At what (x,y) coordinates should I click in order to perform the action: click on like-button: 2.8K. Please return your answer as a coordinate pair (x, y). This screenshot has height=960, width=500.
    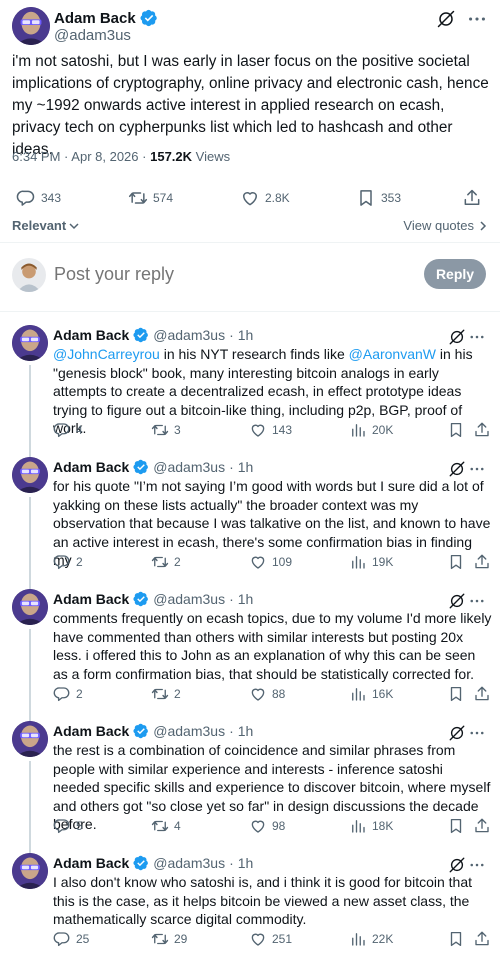
    Looking at the image, I should click on (265, 198).